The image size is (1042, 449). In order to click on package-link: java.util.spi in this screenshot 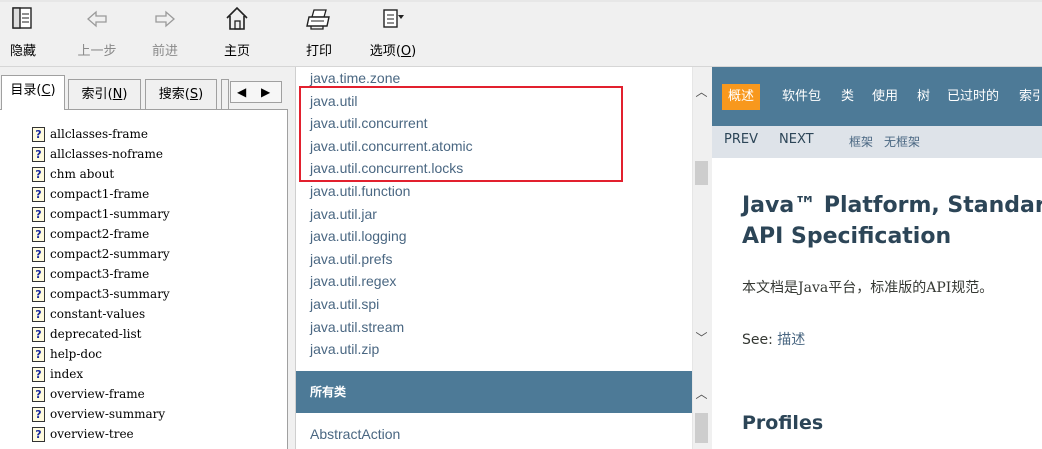, I will do `click(344, 304)`.